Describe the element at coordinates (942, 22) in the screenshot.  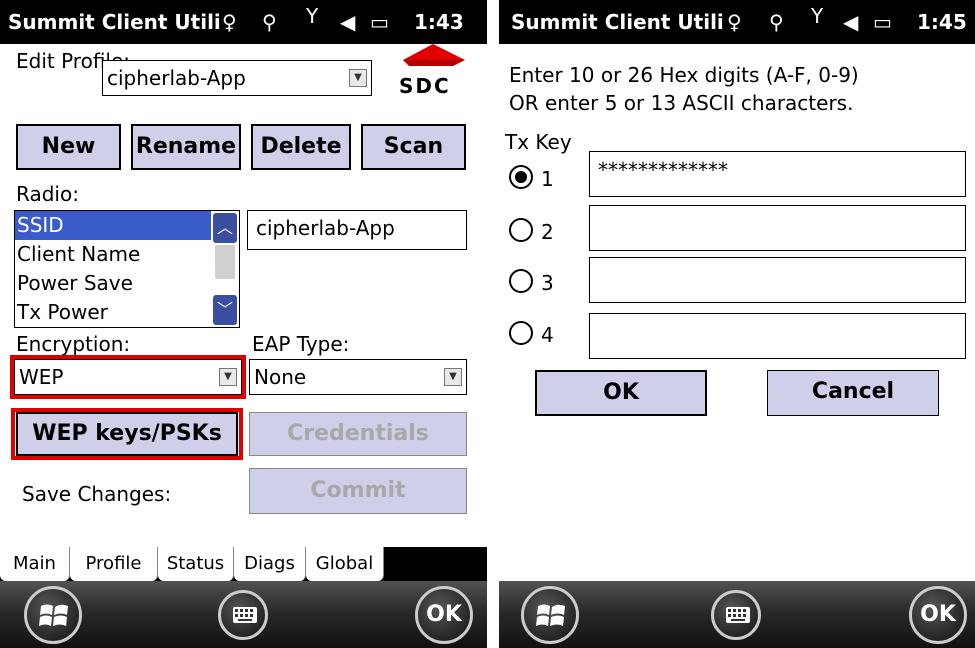
I see `clock: 1:45` at that location.